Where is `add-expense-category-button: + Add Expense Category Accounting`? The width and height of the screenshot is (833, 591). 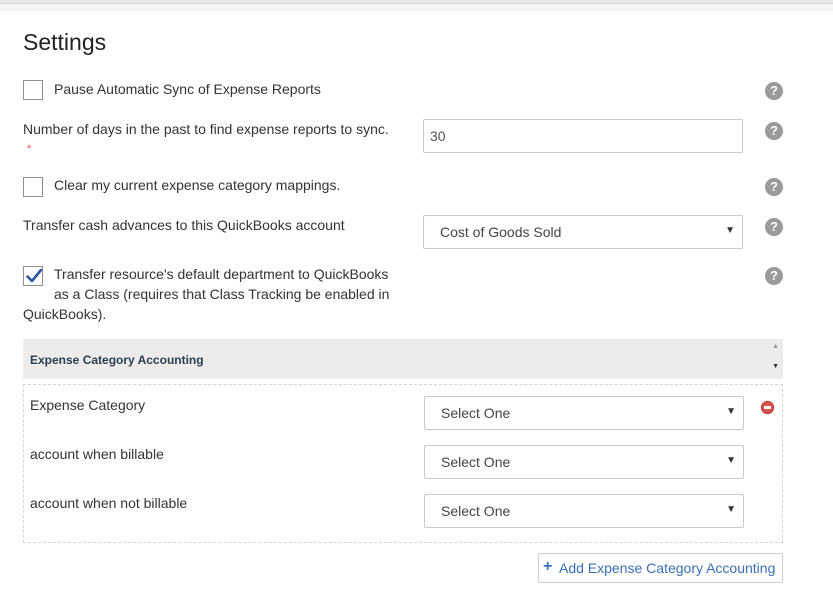
add-expense-category-button: + Add Expense Category Accounting is located at coordinates (660, 568).